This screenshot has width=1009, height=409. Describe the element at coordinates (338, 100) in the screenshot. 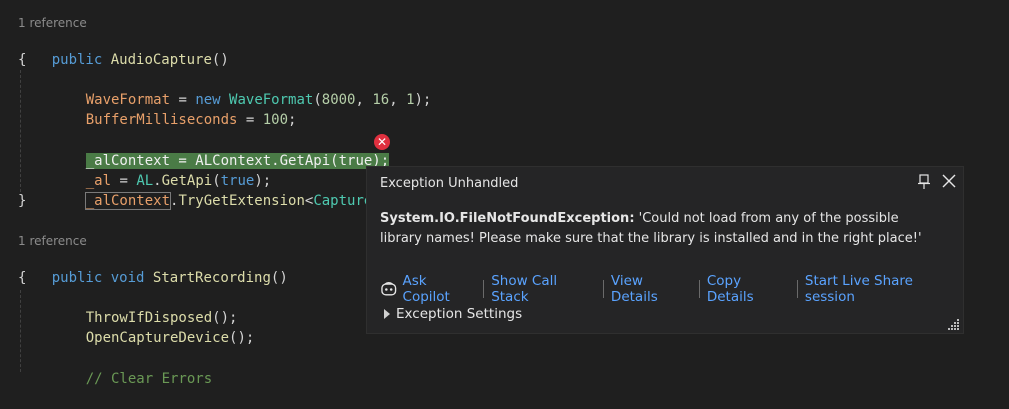

I see `code-token: 8000` at that location.